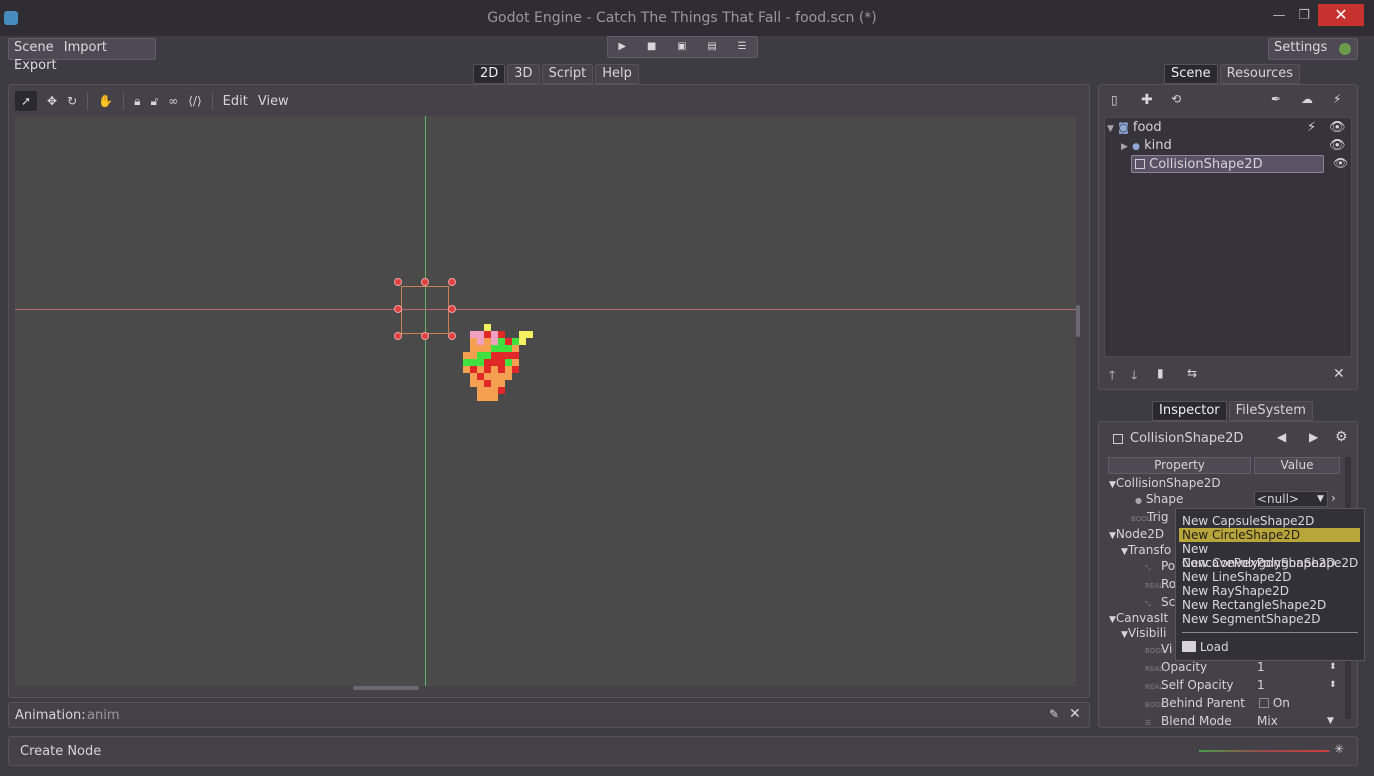 This screenshot has height=776, width=1374. What do you see at coordinates (273, 101) in the screenshot?
I see `view-menu: View` at bounding box center [273, 101].